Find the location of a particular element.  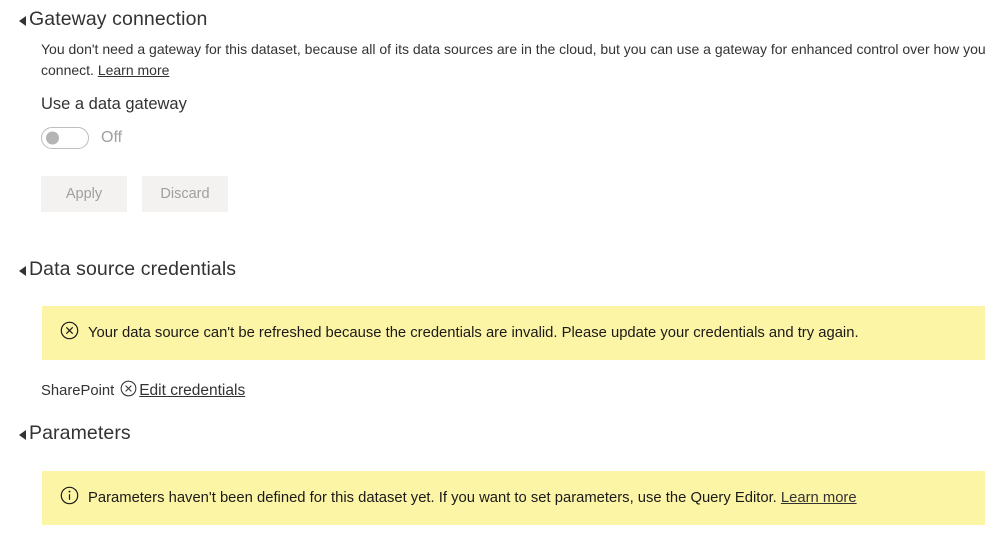

use-data-gateway-toggle-row: Off is located at coordinates (81, 138).